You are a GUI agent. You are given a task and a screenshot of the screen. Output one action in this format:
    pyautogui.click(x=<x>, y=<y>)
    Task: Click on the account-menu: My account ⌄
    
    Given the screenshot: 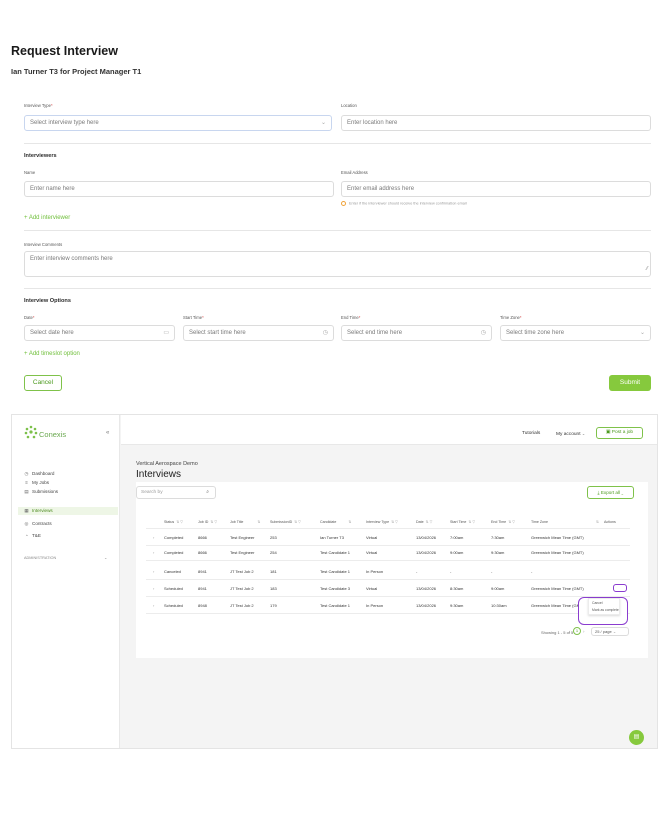 What is the action you would take?
    pyautogui.click(x=570, y=434)
    